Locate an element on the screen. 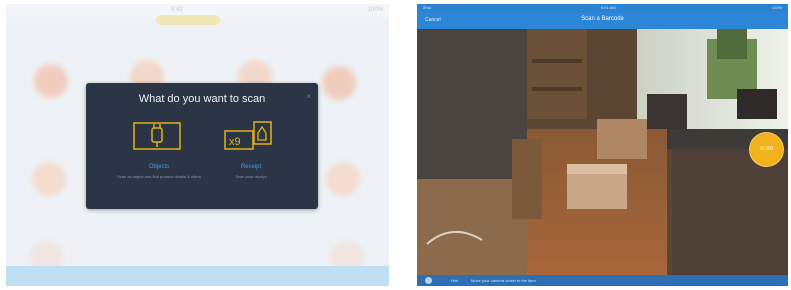  option-desc-receipt: Scan your receipt is located at coordinates (251, 176).